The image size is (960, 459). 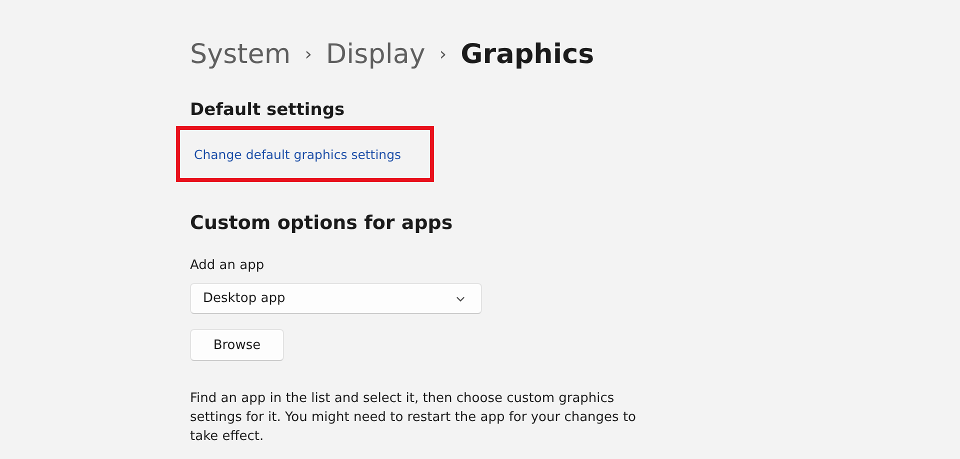 What do you see at coordinates (336, 298) in the screenshot?
I see `app-type-dropdown: Desktop app` at bounding box center [336, 298].